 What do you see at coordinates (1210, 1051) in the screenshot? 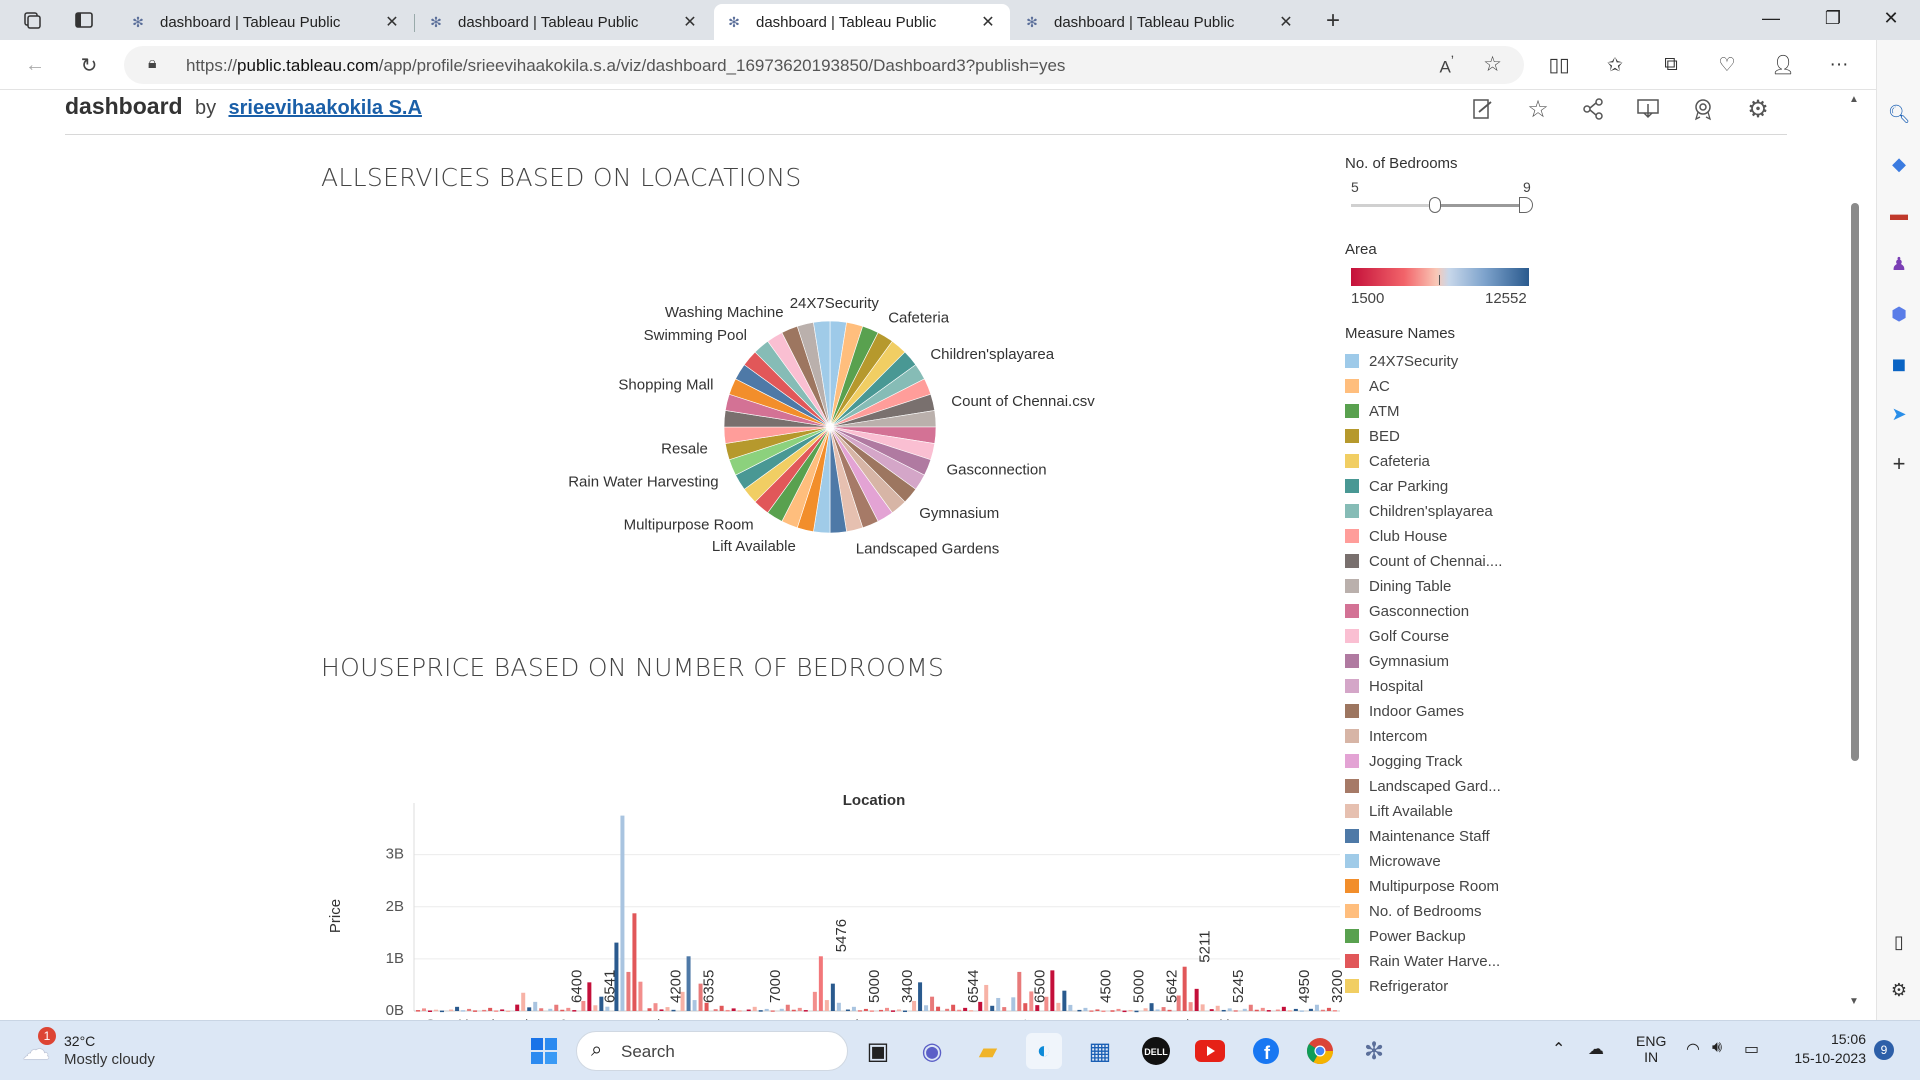
I see `youtube-icon` at bounding box center [1210, 1051].